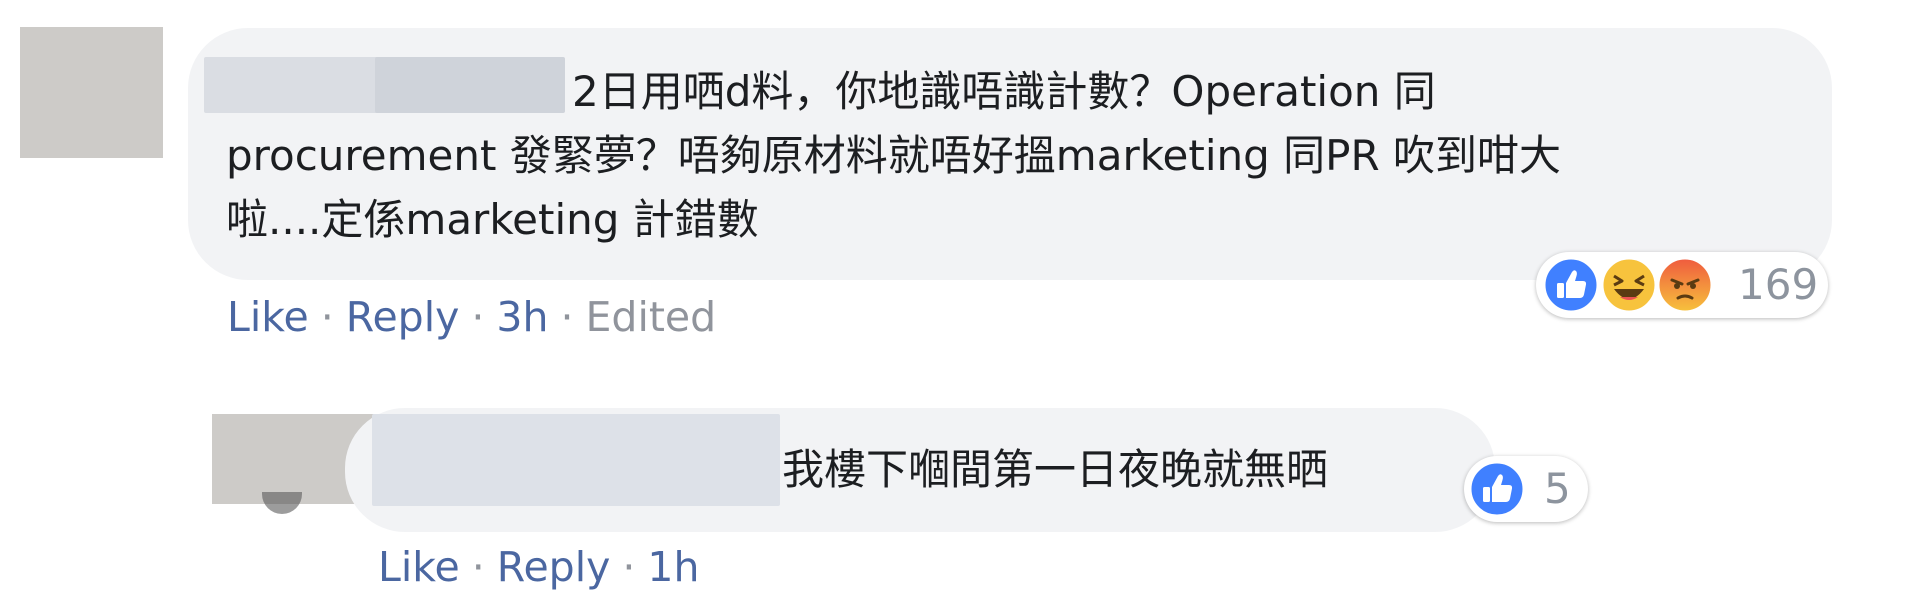  What do you see at coordinates (492, 219) in the screenshot?
I see `comment-text-line-3: 啦....定係marketing 計錯數` at bounding box center [492, 219].